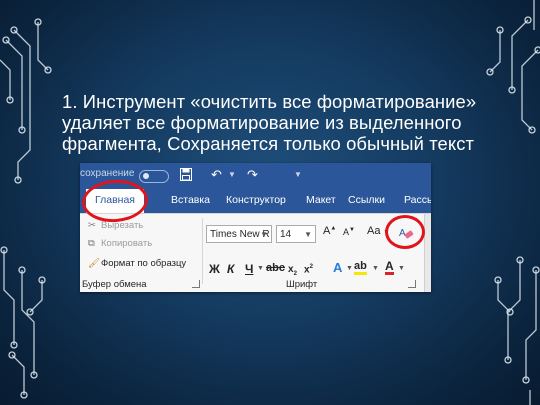 The height and width of the screenshot is (405, 540). Describe the element at coordinates (308, 269) in the screenshot. I see `superscript-button: x2` at that location.